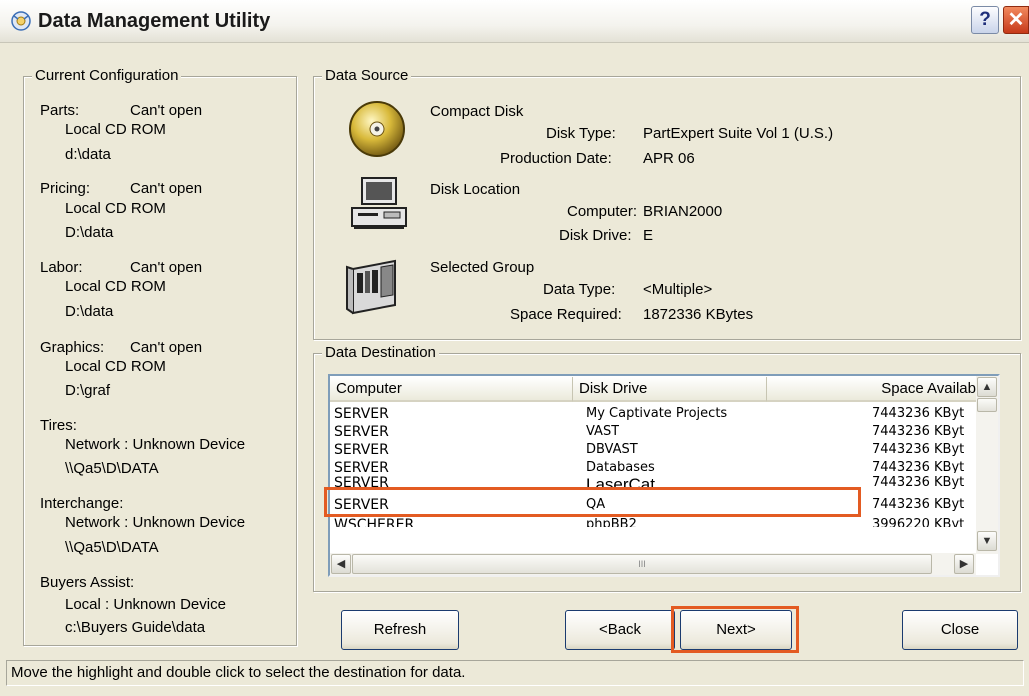 Image resolution: width=1029 pixels, height=696 pixels. What do you see at coordinates (698, 314) in the screenshot?
I see `space-required-value: 1872336 KBytes` at bounding box center [698, 314].